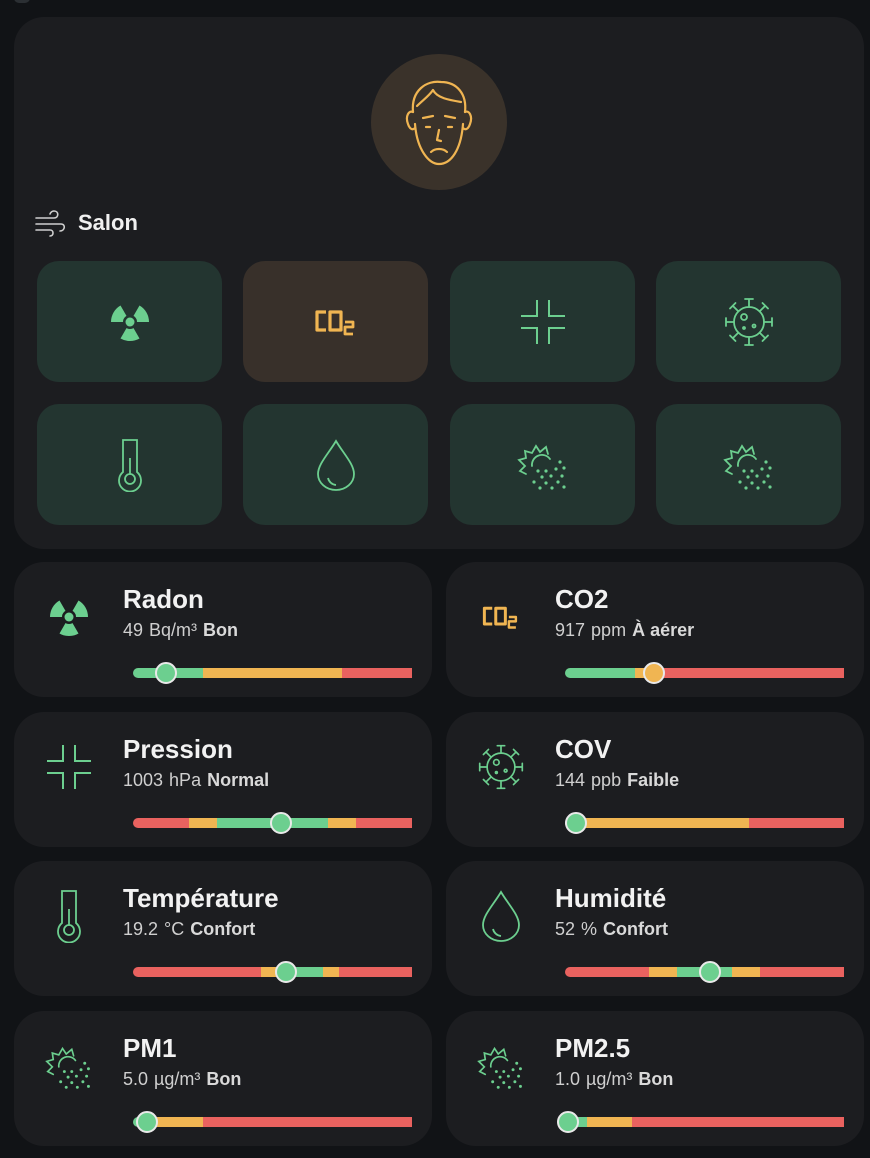 Image resolution: width=870 pixels, height=1158 pixels. Describe the element at coordinates (201, 898) in the screenshot. I see `sensor-title: Température` at that location.